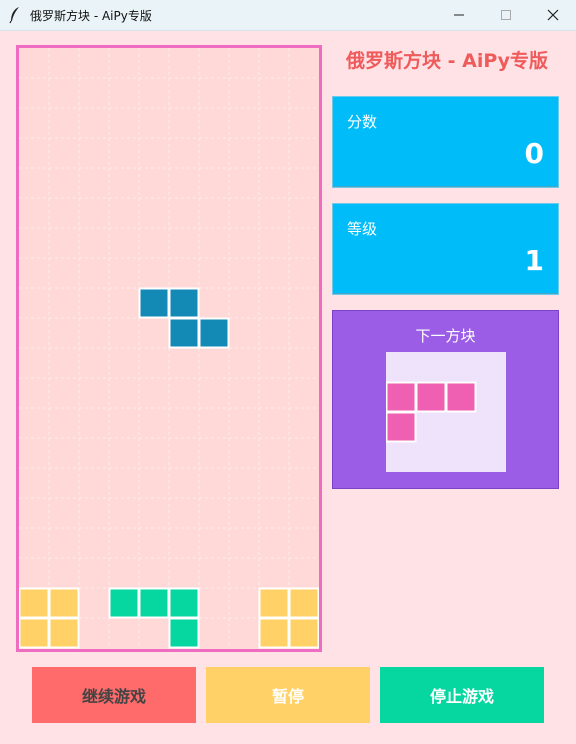 This screenshot has height=744, width=576. I want to click on feather-icon, so click(15, 15).